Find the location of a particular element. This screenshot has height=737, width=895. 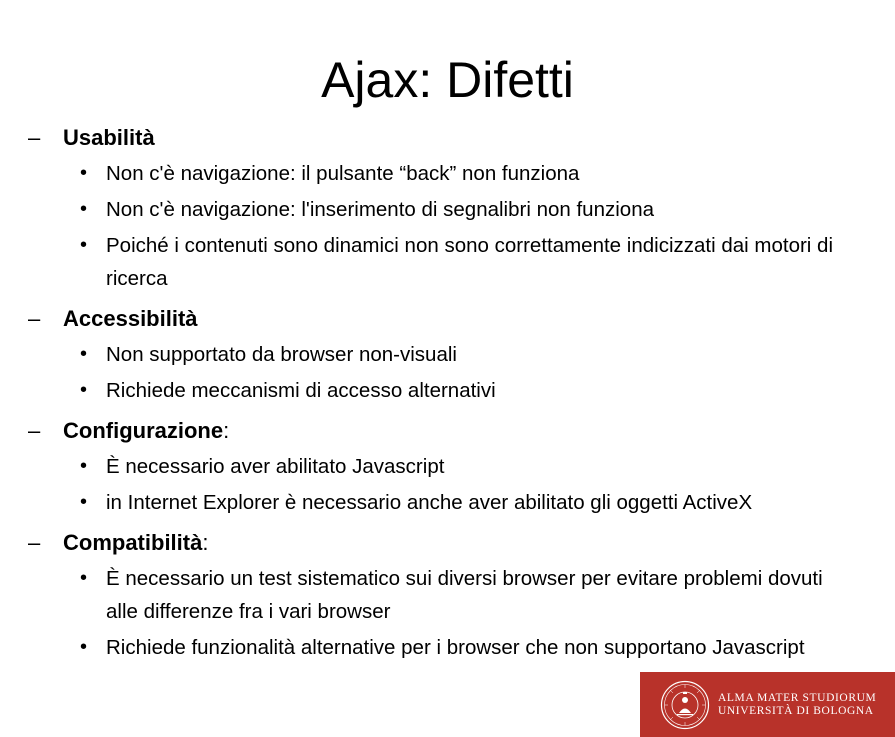

section-heading-text: Compatibilità is located at coordinates (133, 542).